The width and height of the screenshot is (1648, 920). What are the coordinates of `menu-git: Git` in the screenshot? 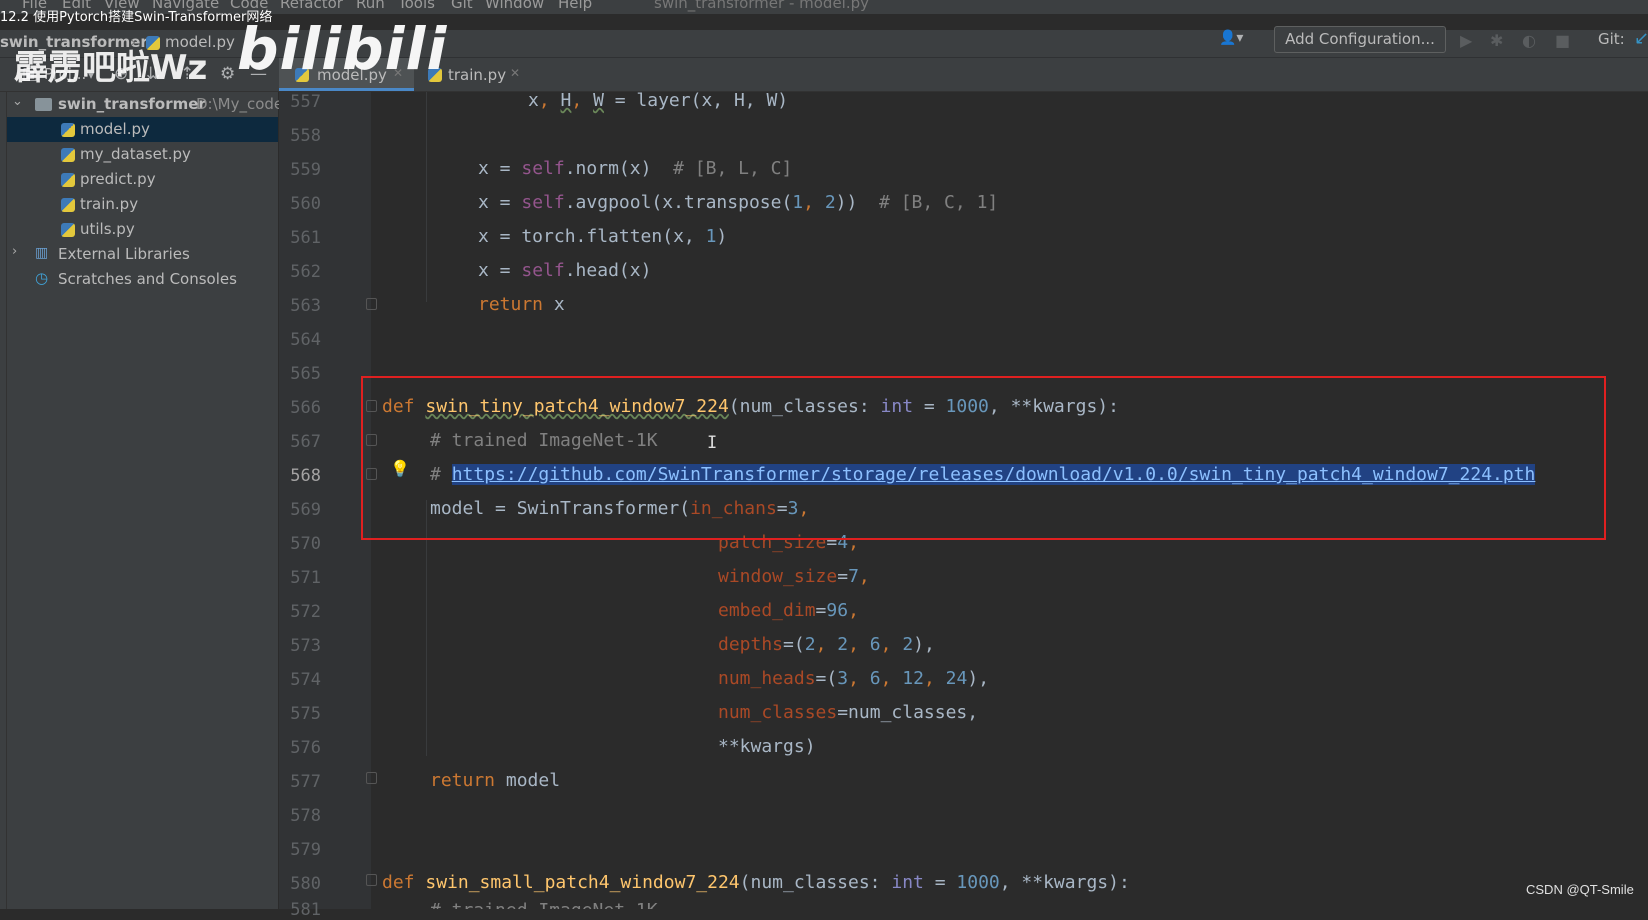 It's located at (462, 6).